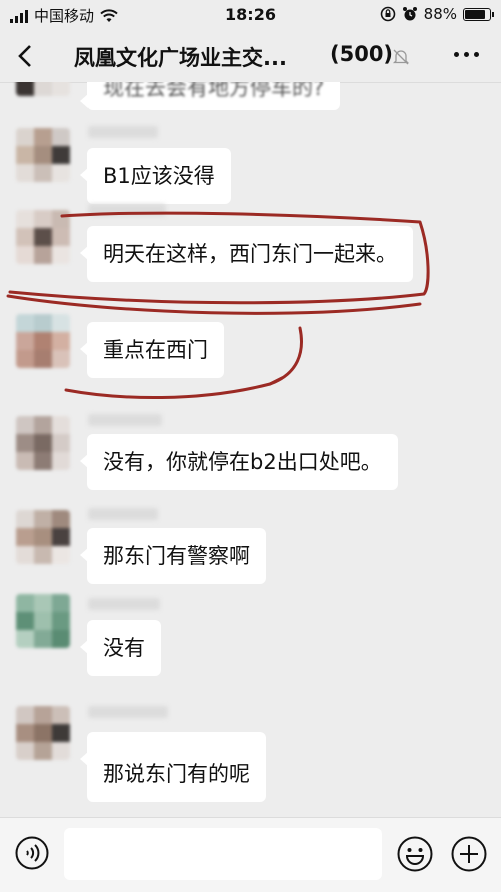 The image size is (501, 892). I want to click on message-bubble: 那说东门有的呢, so click(173, 767).